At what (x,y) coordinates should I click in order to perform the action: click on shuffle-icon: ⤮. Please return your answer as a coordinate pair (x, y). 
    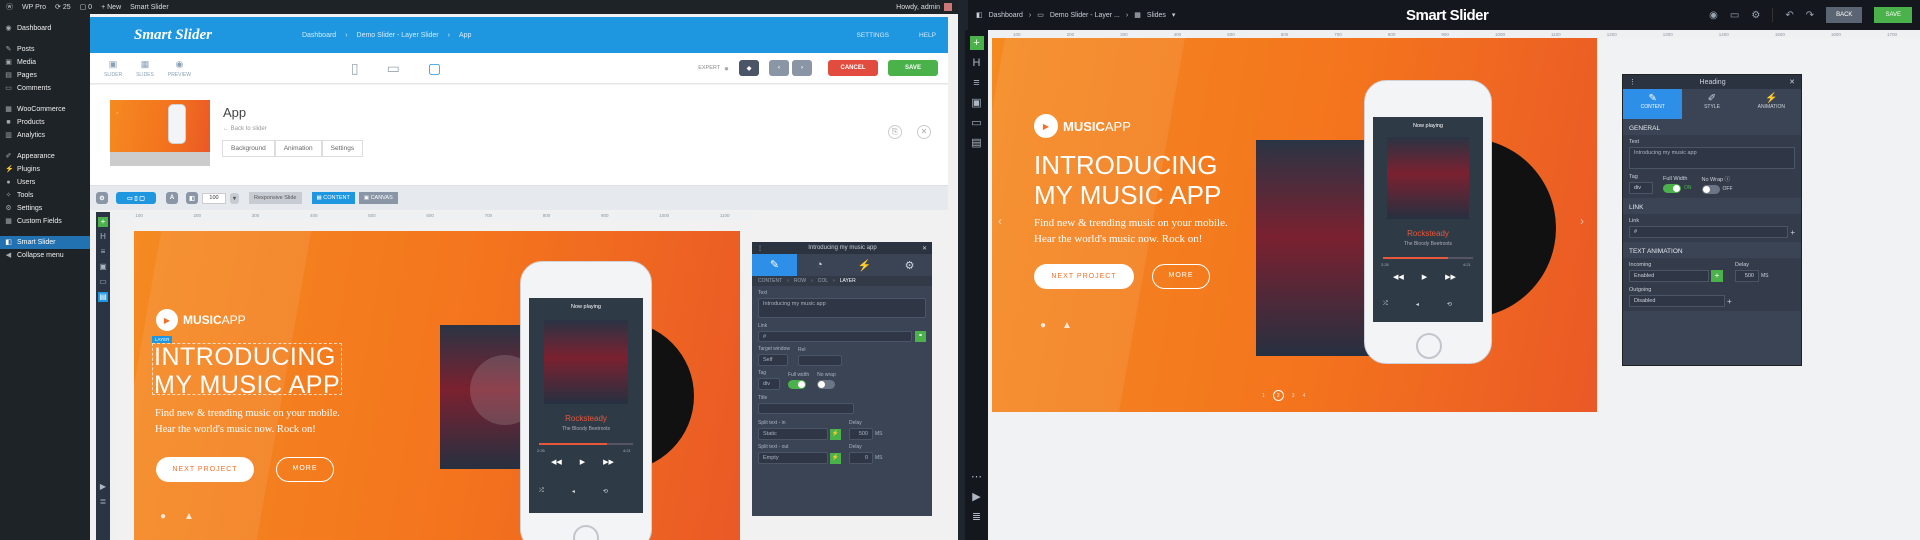
    Looking at the image, I should click on (1385, 304).